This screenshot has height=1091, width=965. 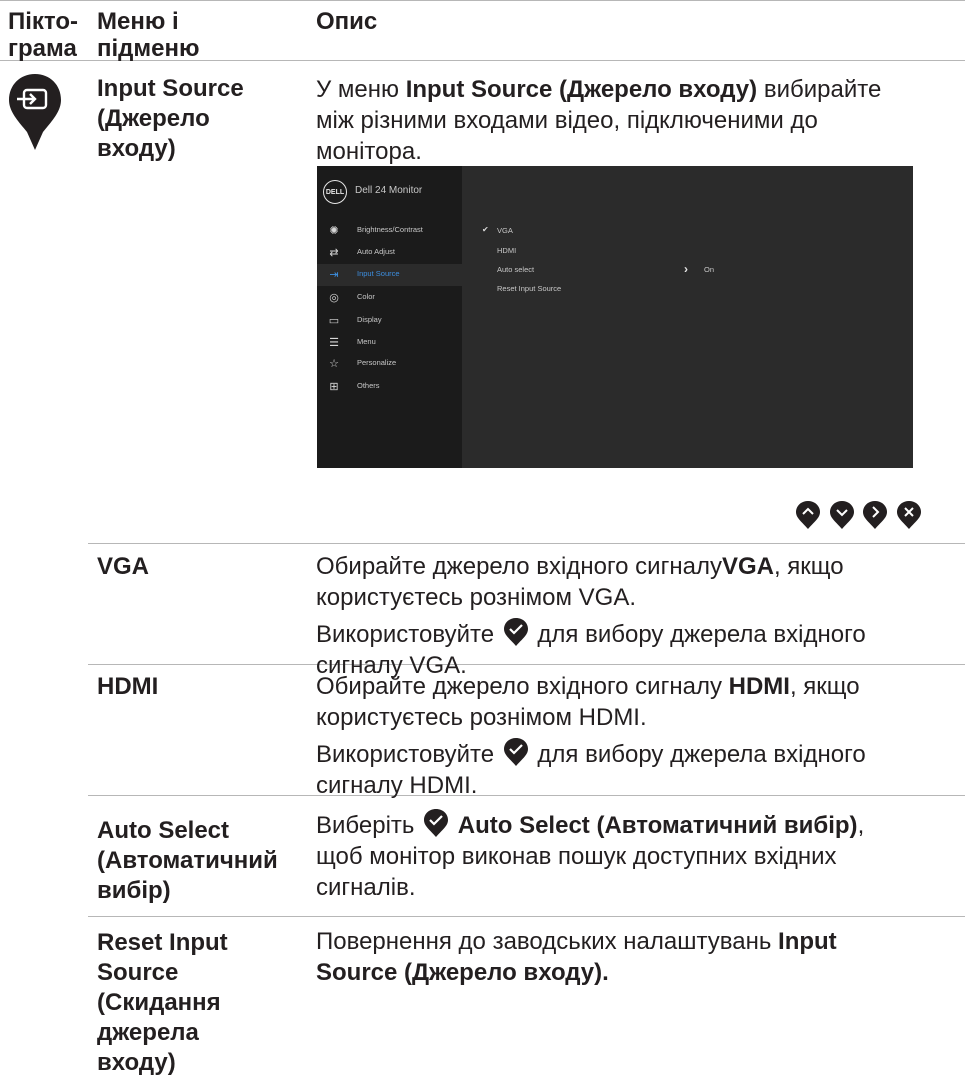 I want to click on close-button-icon, so click(x=909, y=515).